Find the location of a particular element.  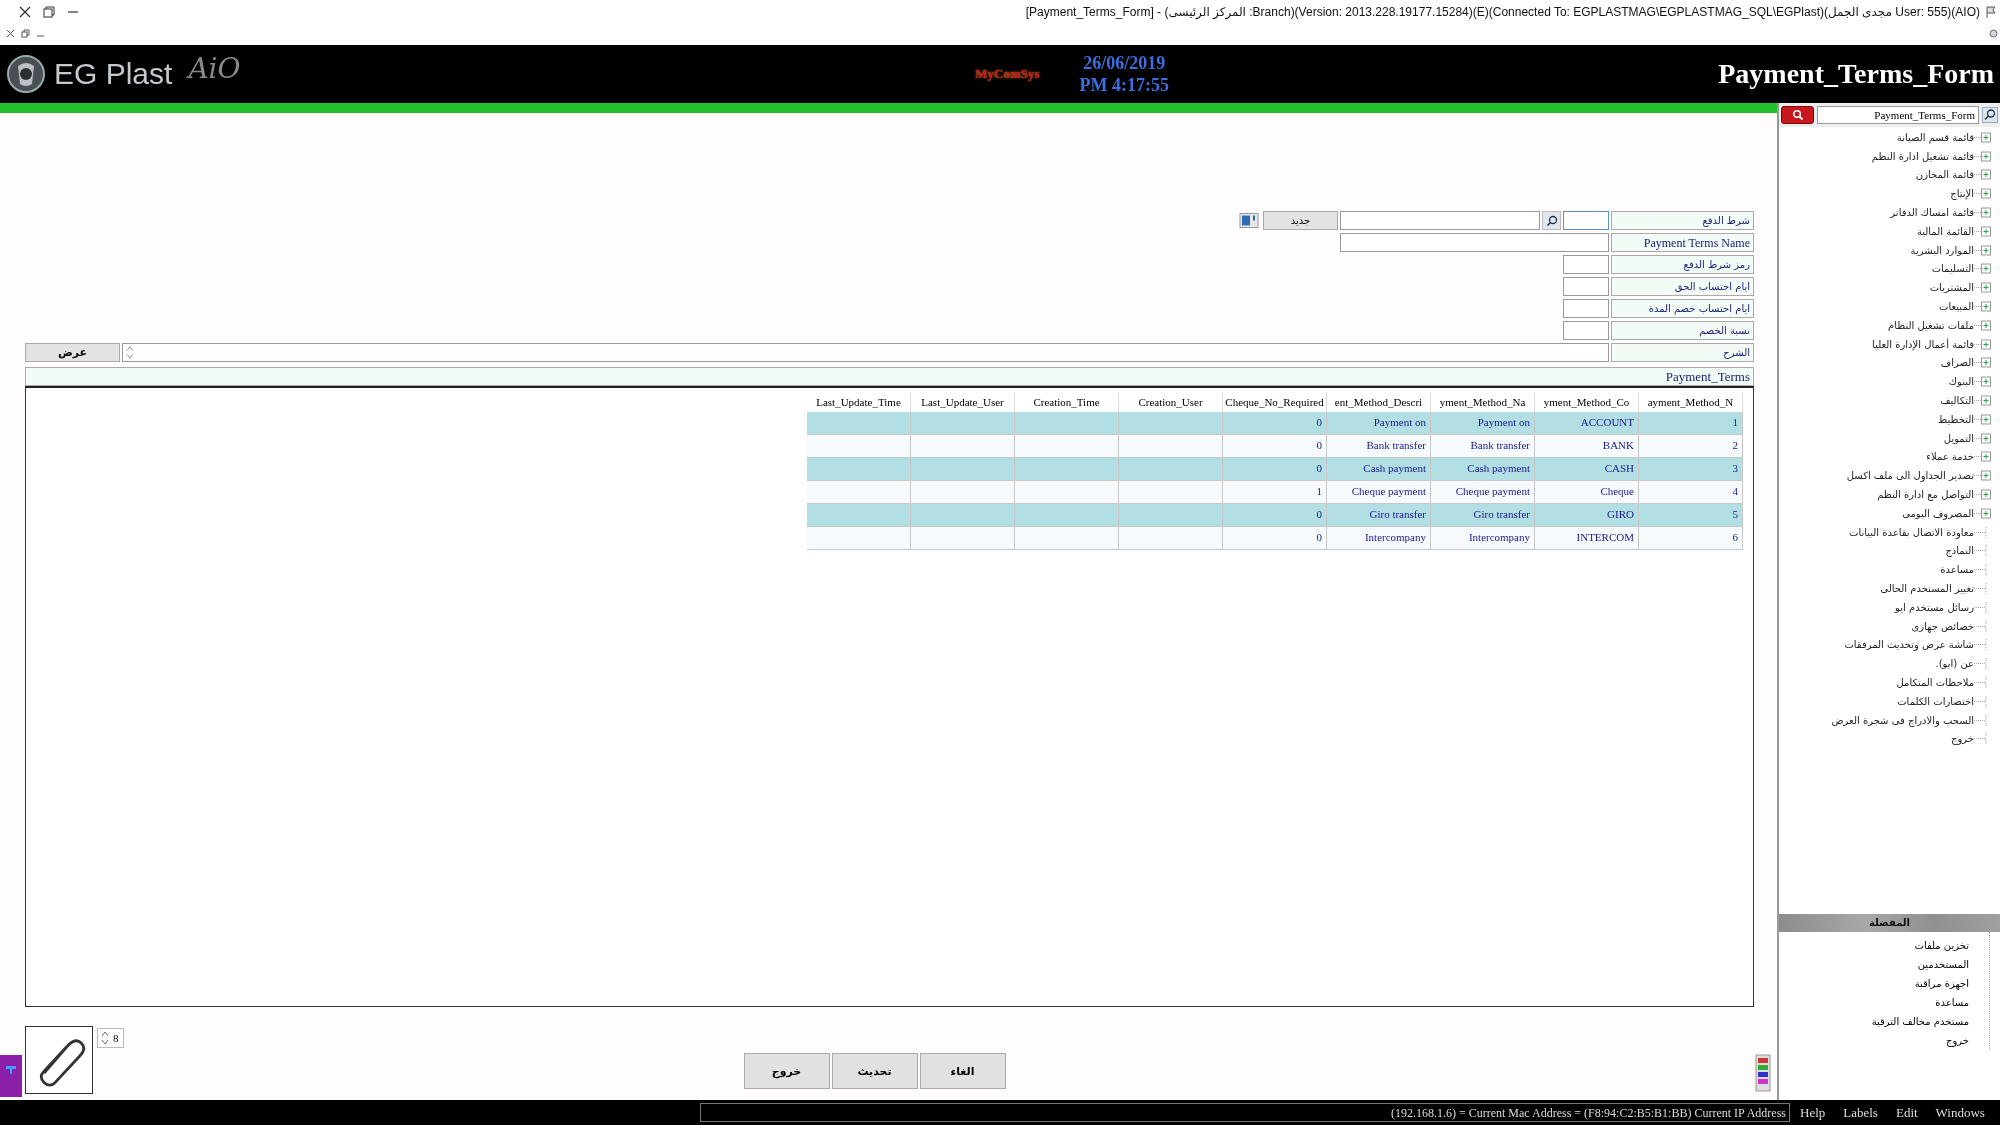

table-cell: Cheque payment is located at coordinates (1483, 492).